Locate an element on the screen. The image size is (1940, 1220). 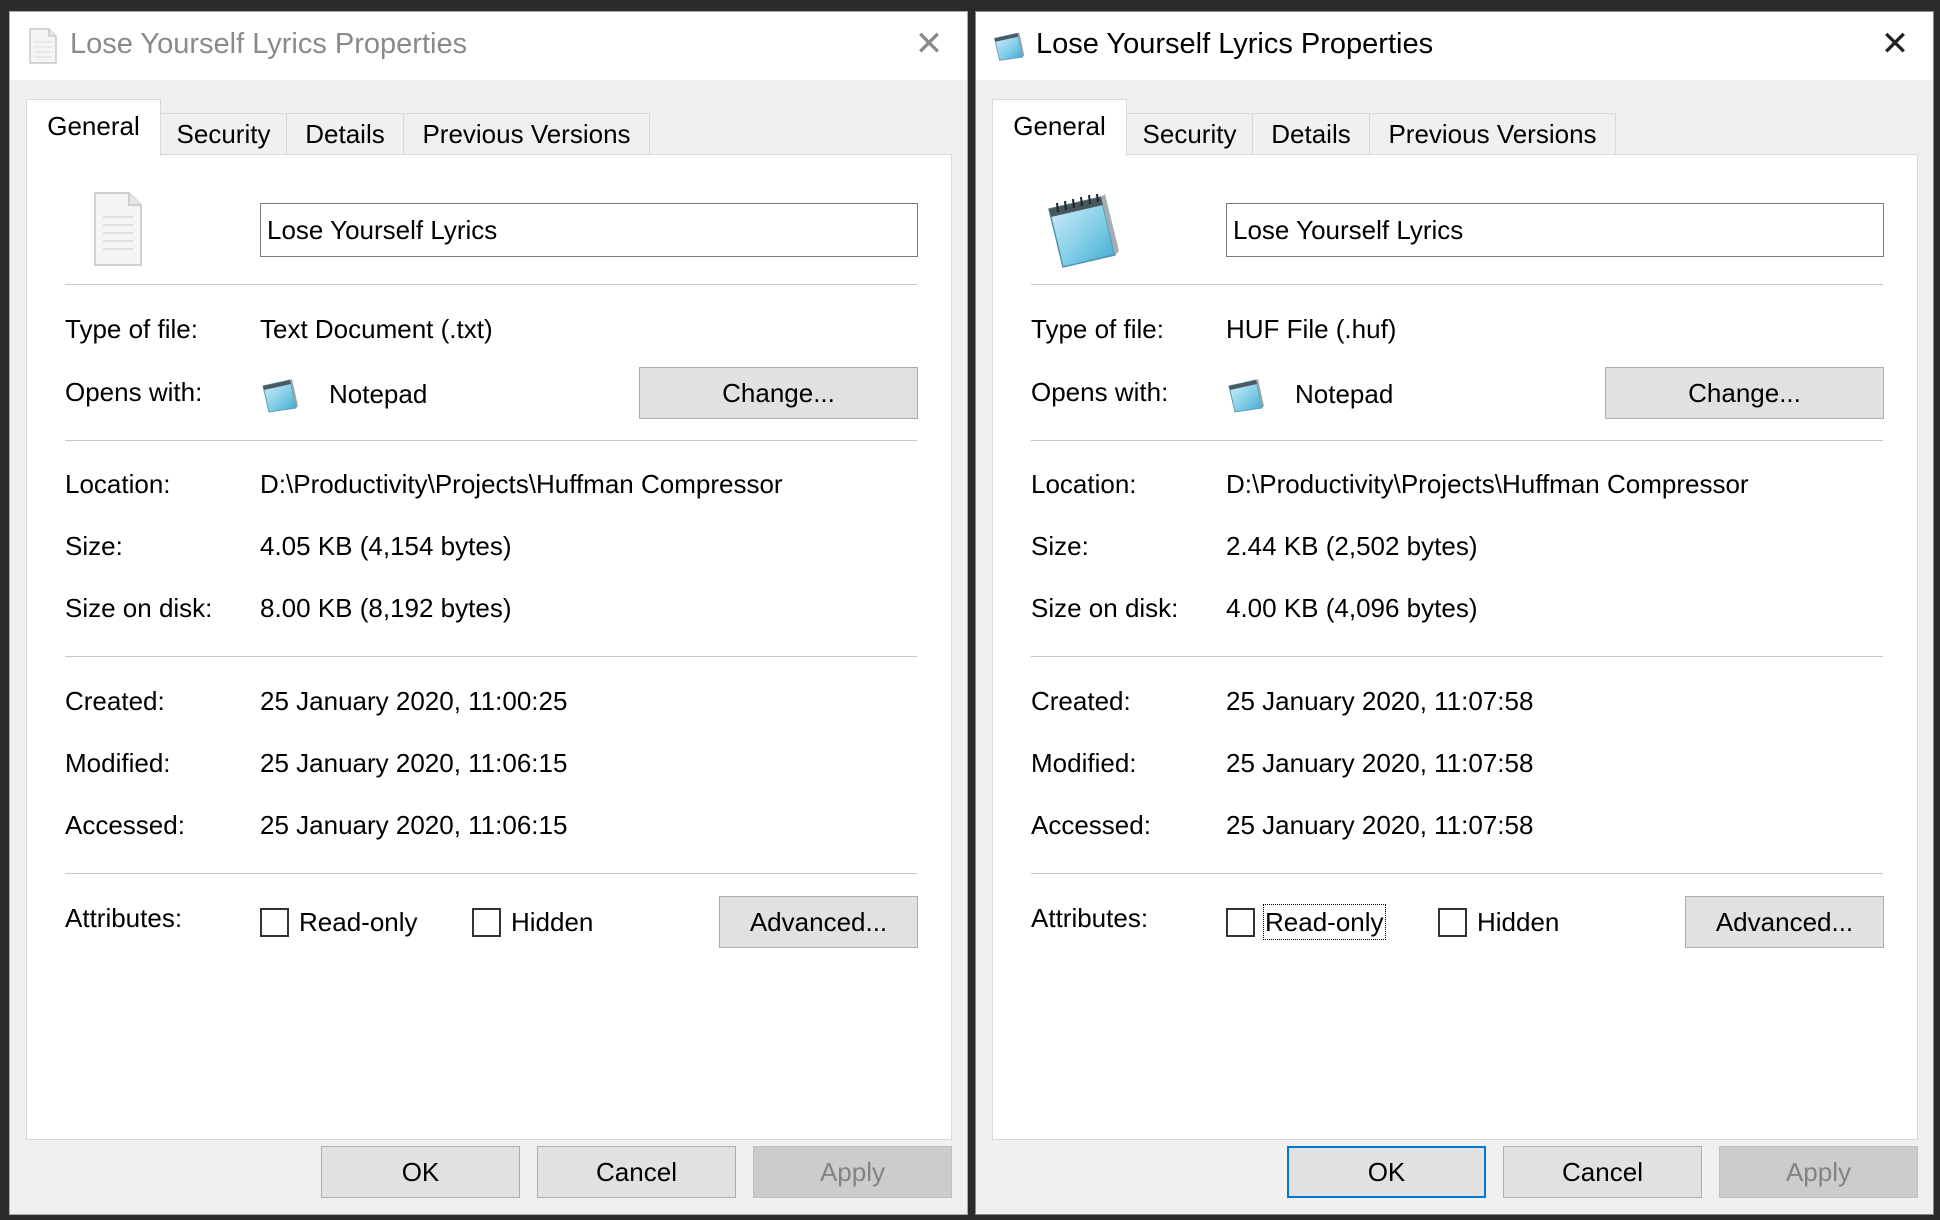
accessed-value: 25 January 2020, 11:06:15 is located at coordinates (414, 825).